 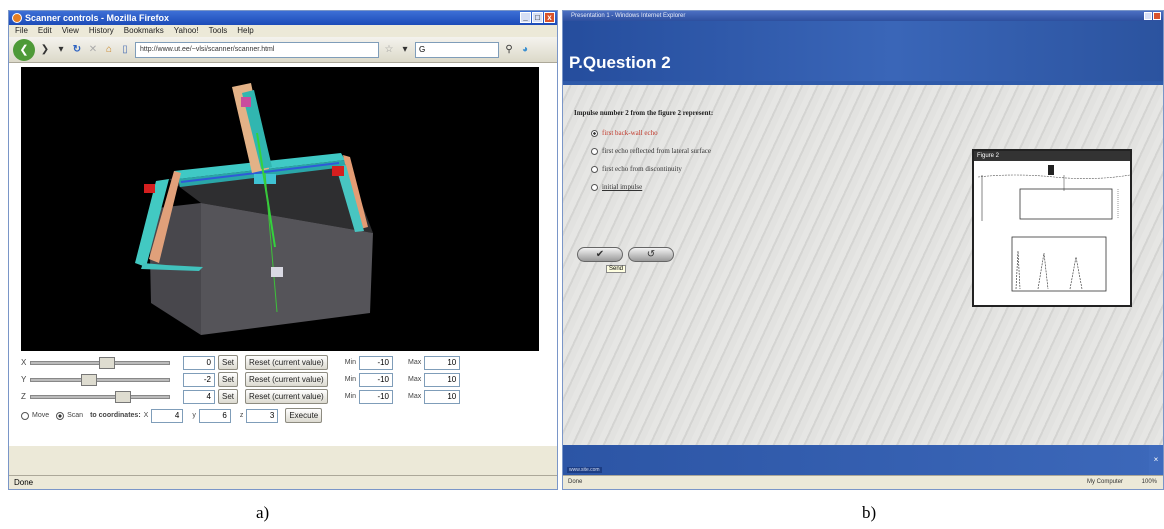 I want to click on status-text: Done, so click(x=575, y=482).